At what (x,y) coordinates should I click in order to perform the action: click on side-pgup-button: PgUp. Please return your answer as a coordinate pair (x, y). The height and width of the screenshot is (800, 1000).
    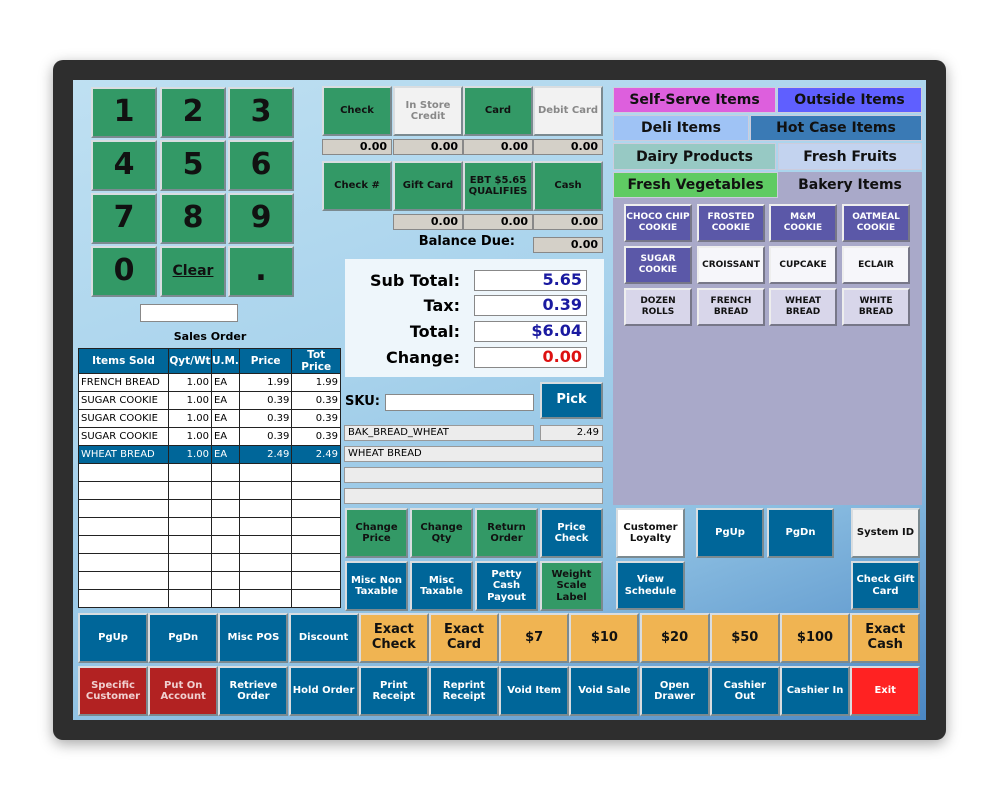
    Looking at the image, I should click on (730, 533).